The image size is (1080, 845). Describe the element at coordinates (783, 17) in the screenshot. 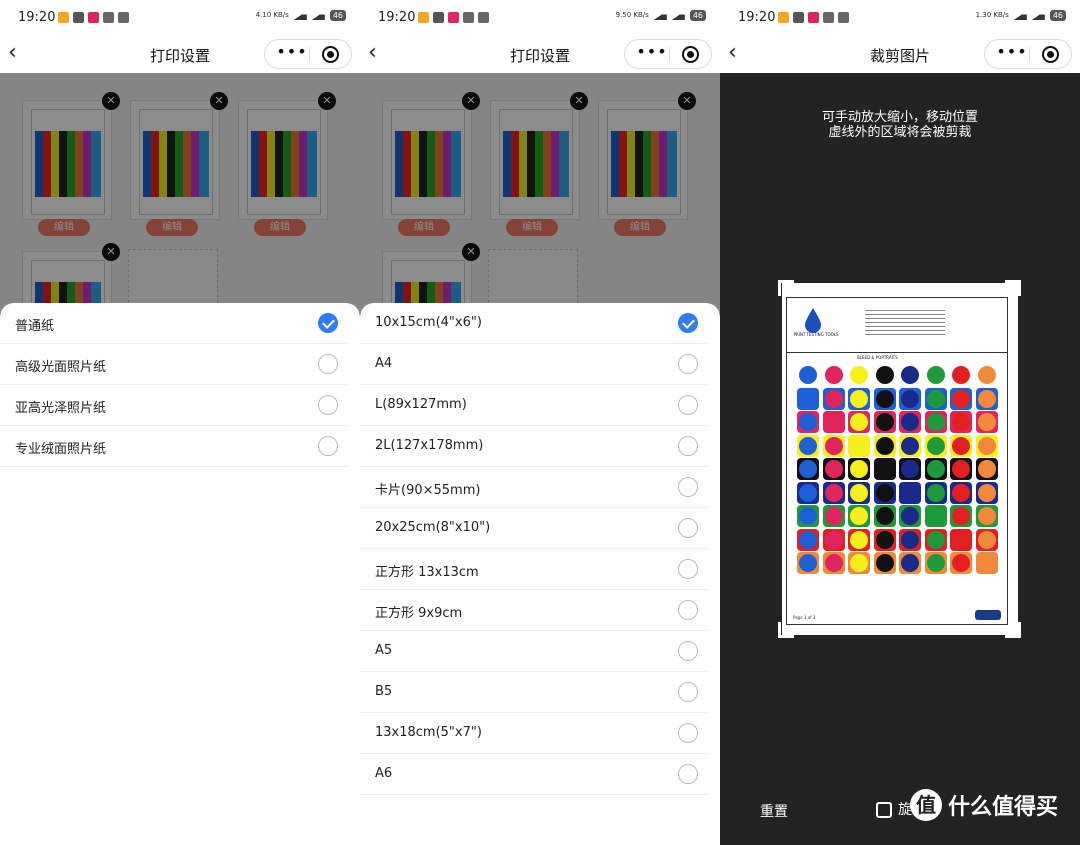

I see `heart-icon` at that location.